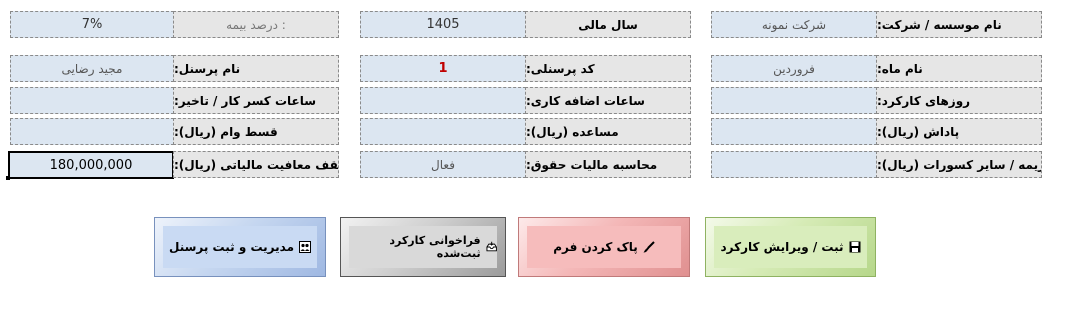  Describe the element at coordinates (256, 100) in the screenshot. I see `absence-hours-label: ساعات کسر کار / تاخیر:` at that location.